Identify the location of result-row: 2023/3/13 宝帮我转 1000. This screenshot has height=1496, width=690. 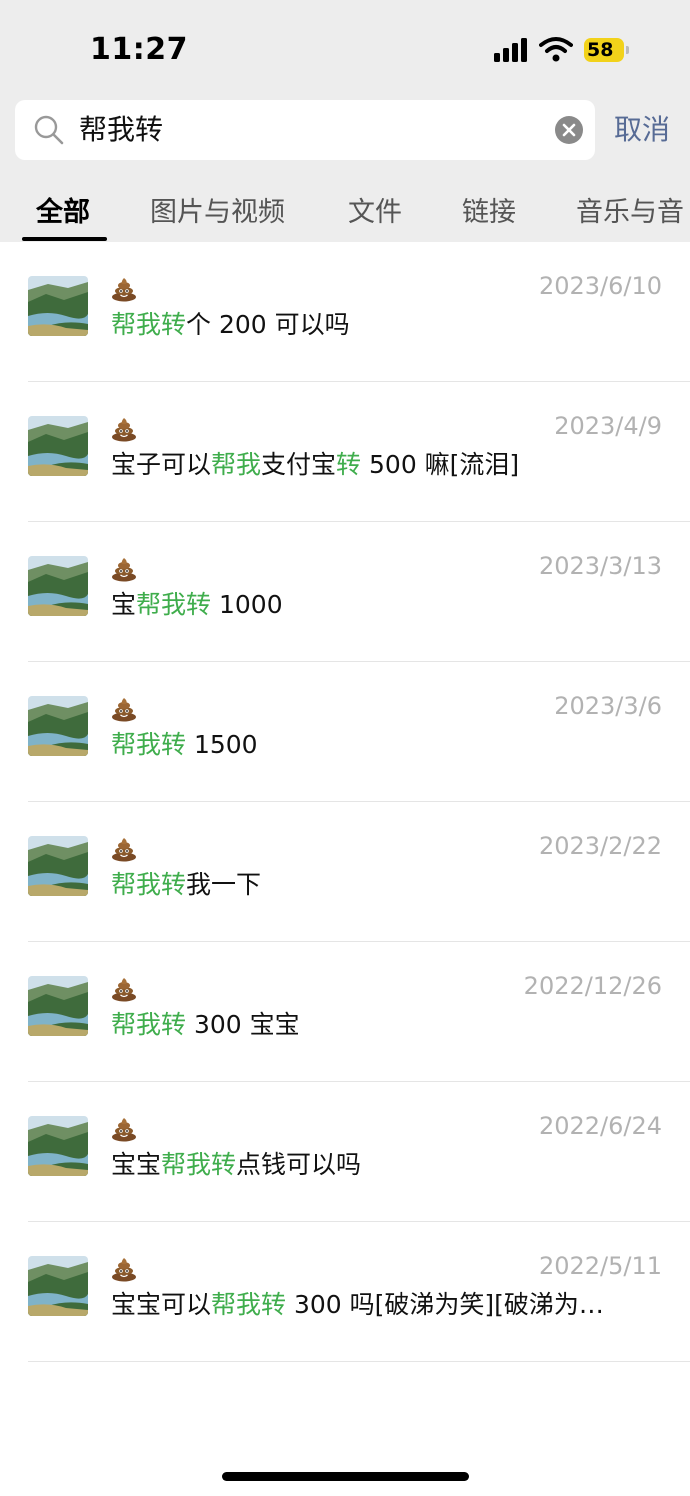
(345, 592).